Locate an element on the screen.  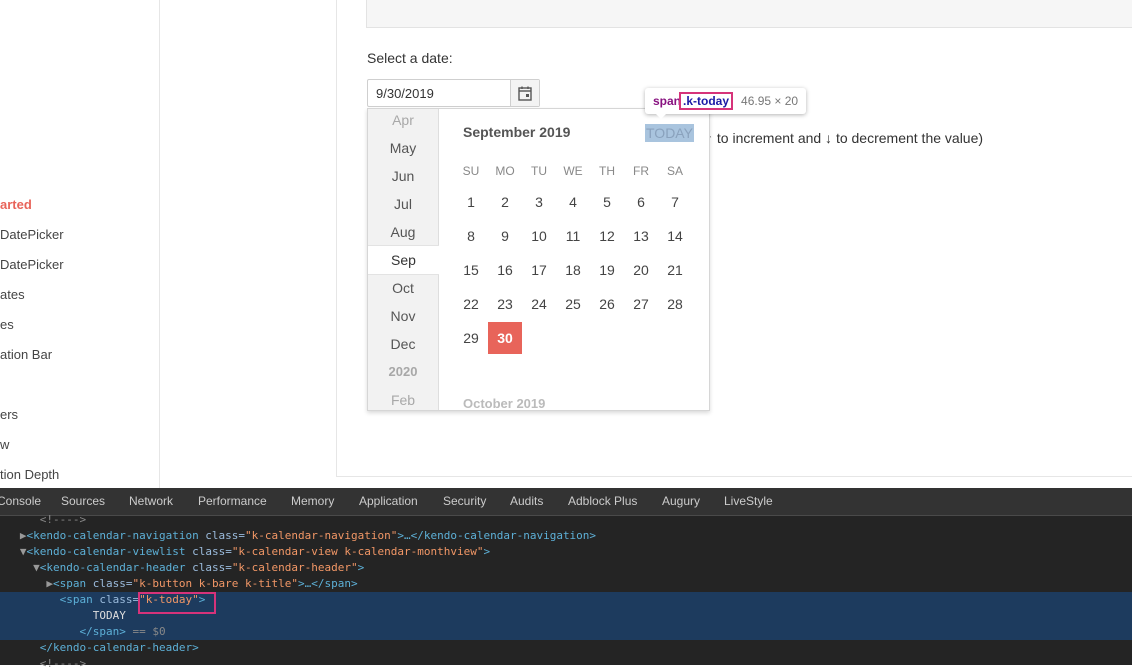
nav-item-dates: ates is located at coordinates (12, 294).